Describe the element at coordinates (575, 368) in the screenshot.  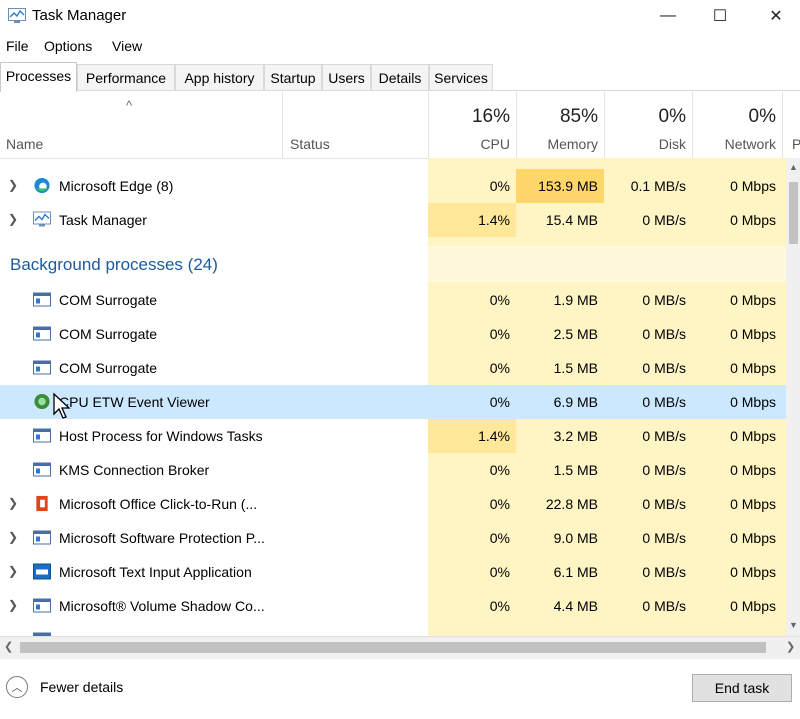
I see `memory-value: 1.5 MB` at that location.